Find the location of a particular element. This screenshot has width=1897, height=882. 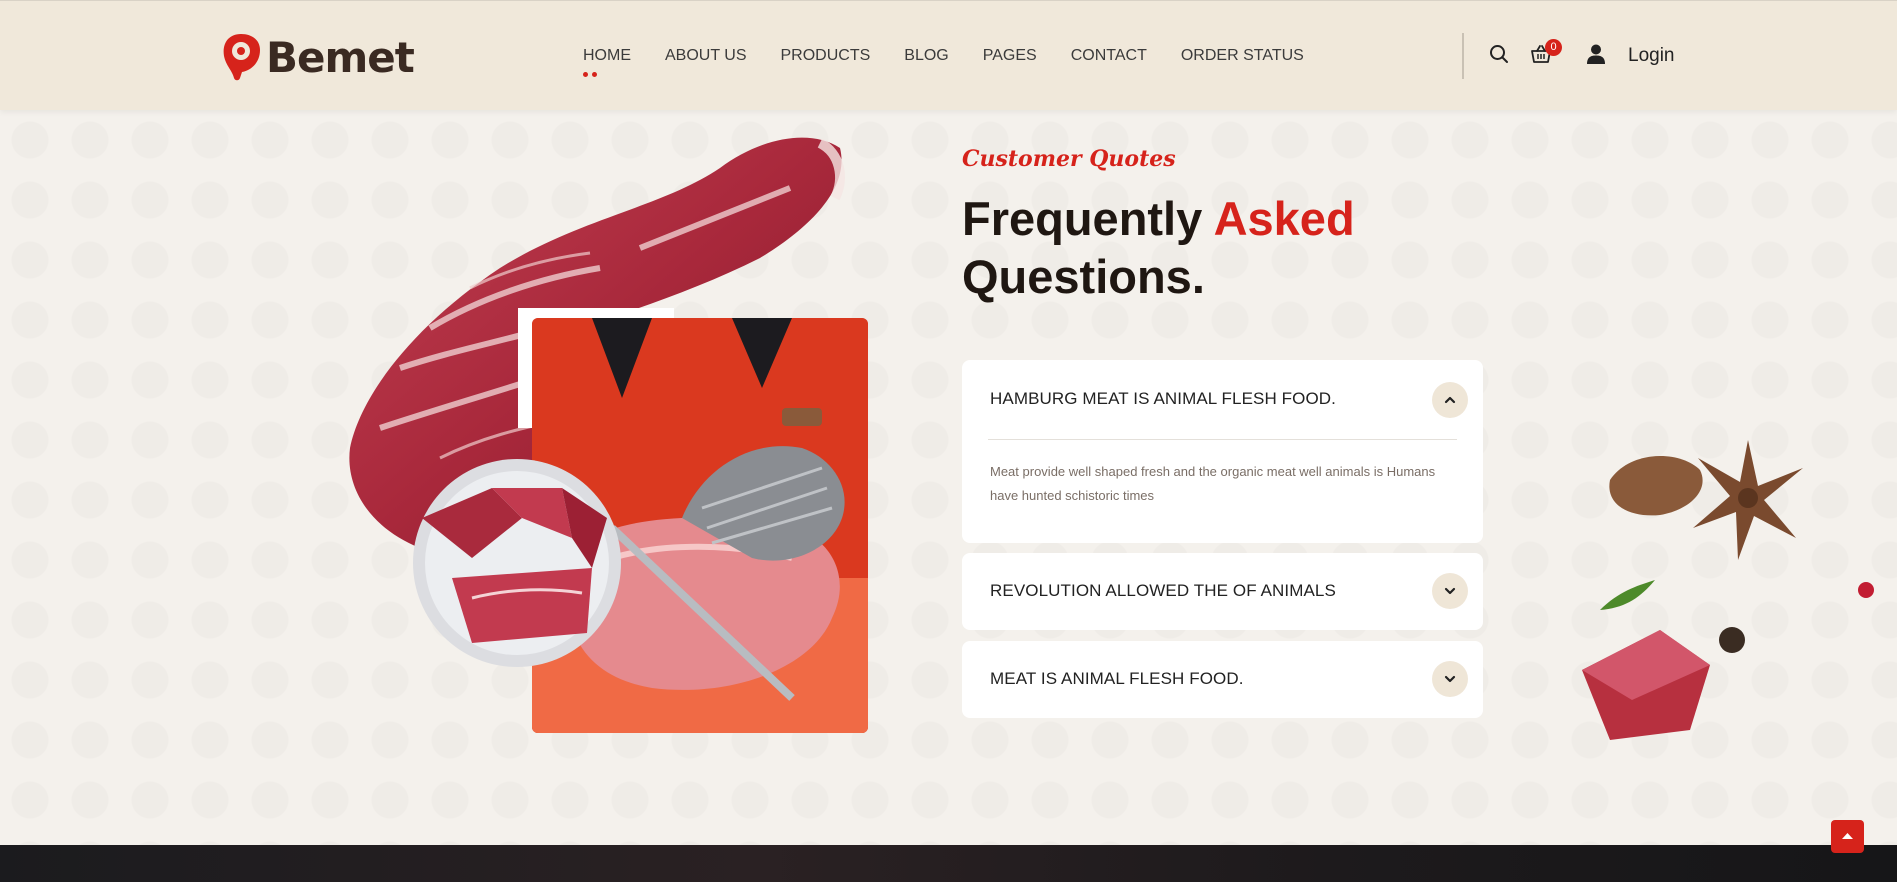

nav-label: BLOG is located at coordinates (926, 55).